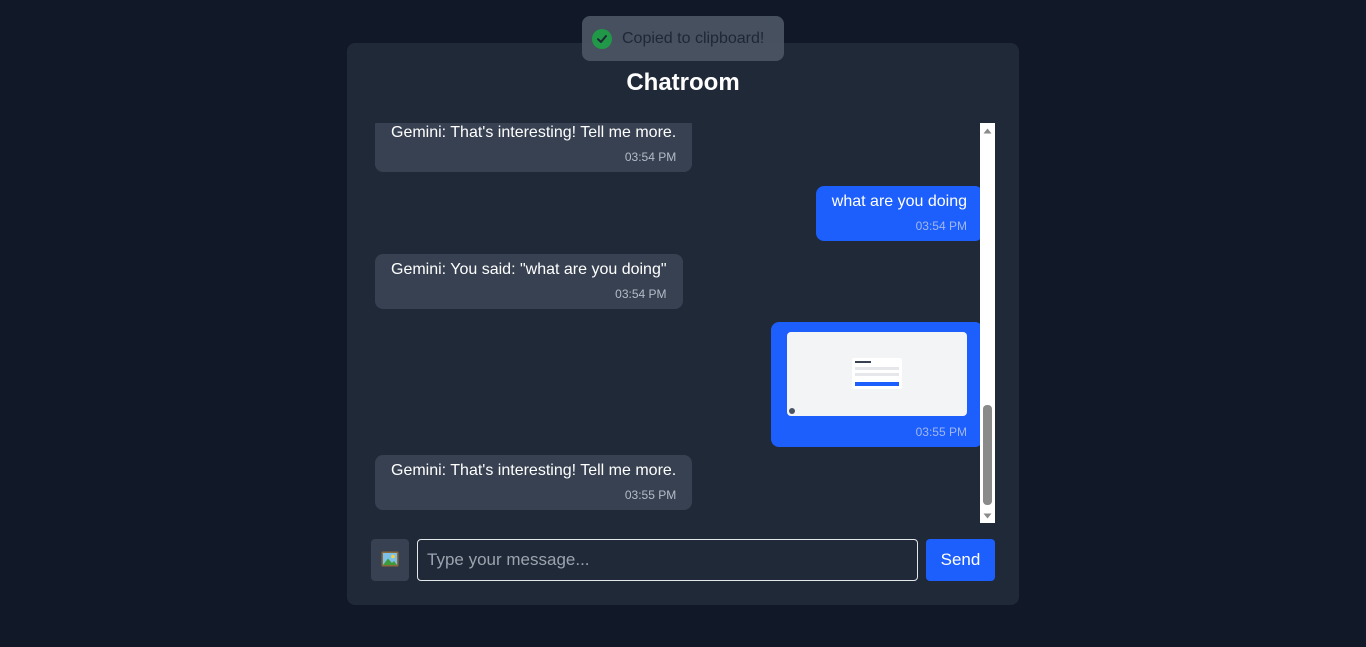 Image resolution: width=1366 pixels, height=647 pixels. I want to click on message-text: what are you doing, so click(899, 201).